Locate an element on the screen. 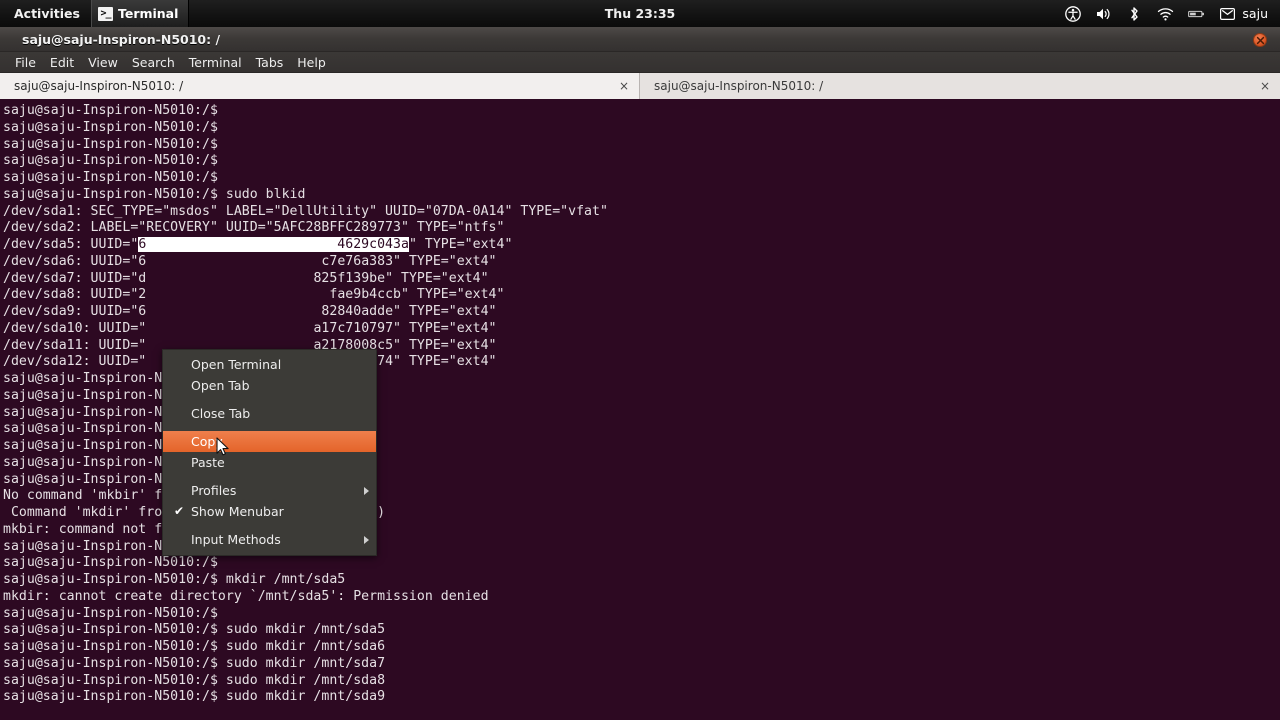  accessibility-icon is located at coordinates (1072, 13).